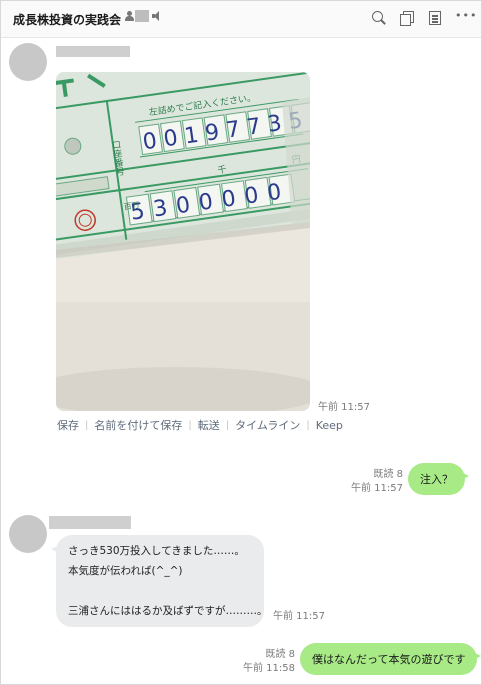 This screenshot has width=482, height=685. What do you see at coordinates (424, 17) in the screenshot?
I see `header-toolbar` at bounding box center [424, 17].